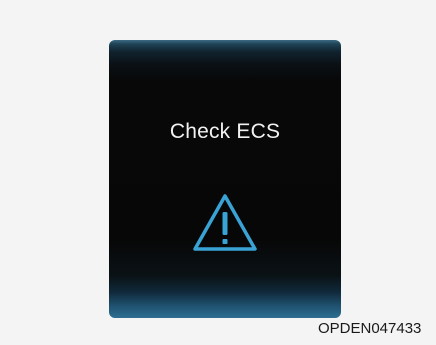 This screenshot has height=345, width=436. I want to click on figure-code-label: OPDEN047433, so click(370, 328).